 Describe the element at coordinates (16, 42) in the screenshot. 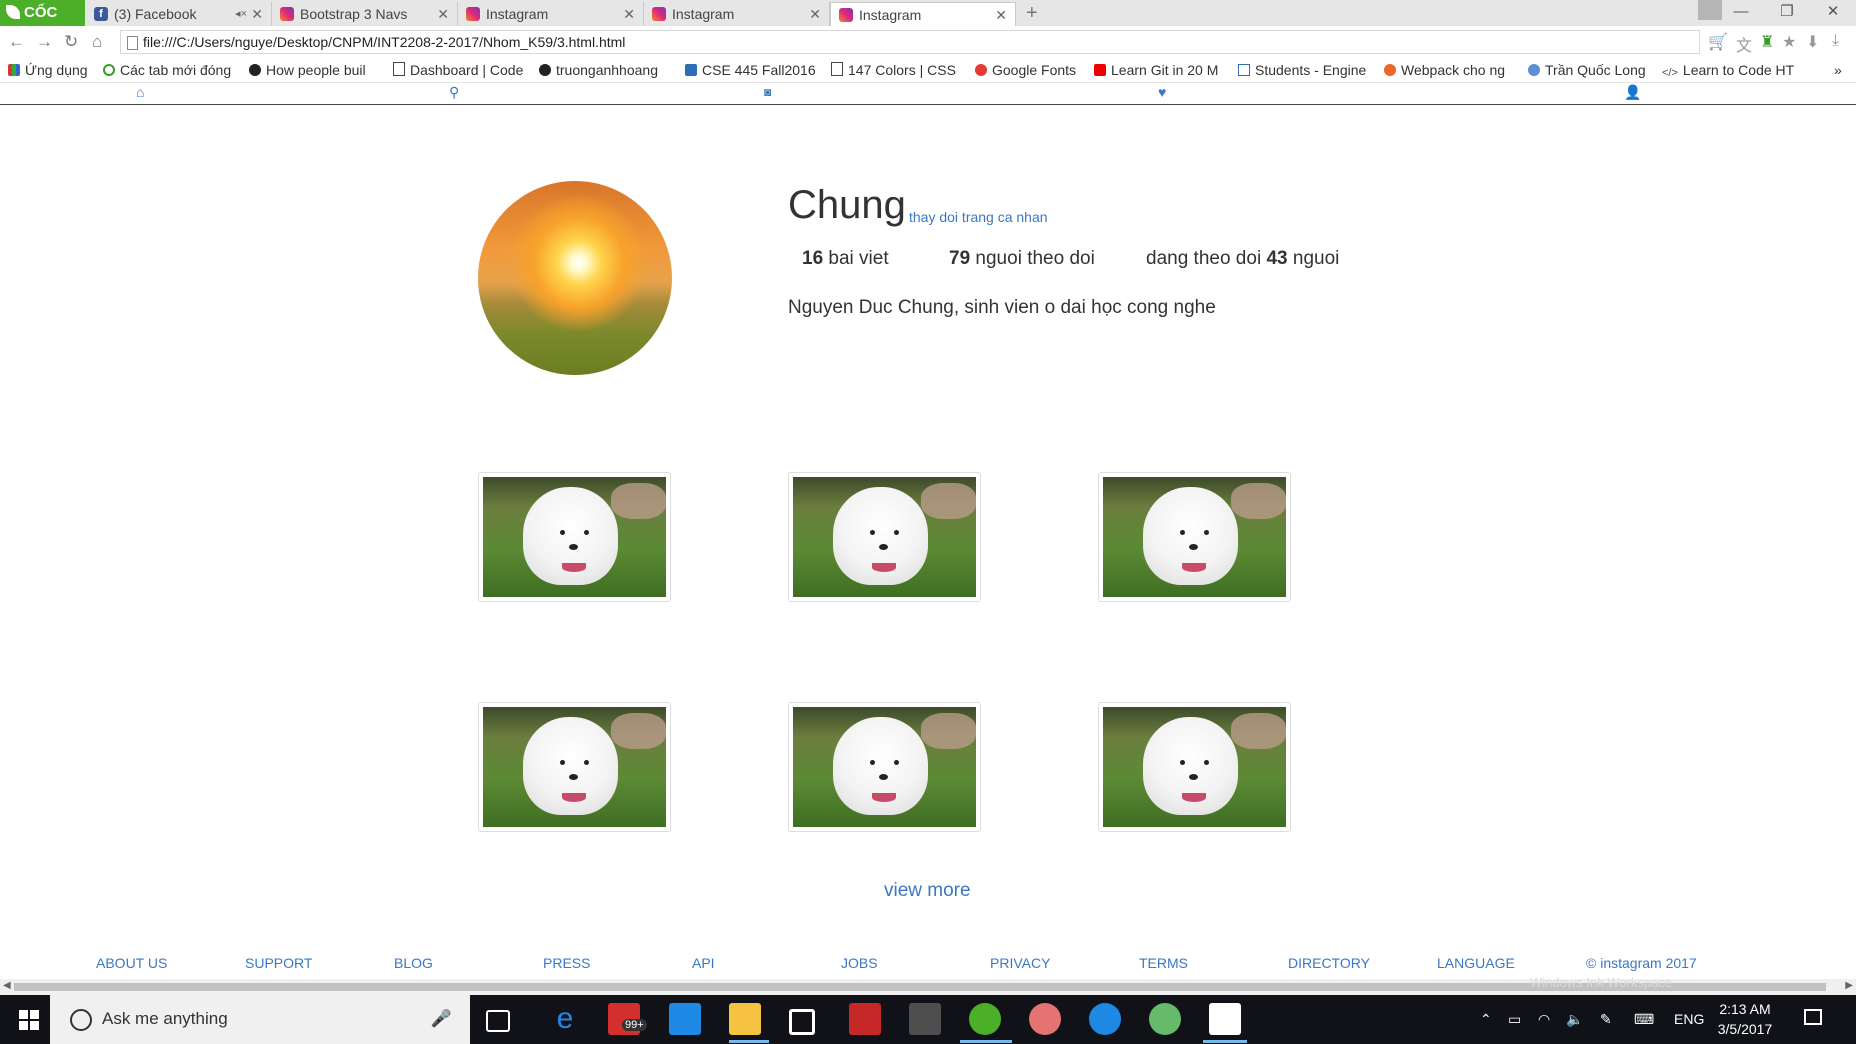

I see `back-button: ←` at that location.